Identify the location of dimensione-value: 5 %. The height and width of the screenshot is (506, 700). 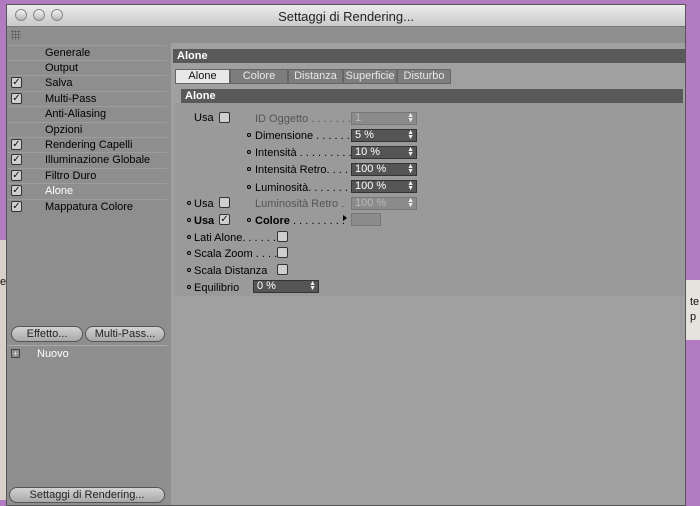
(364, 135).